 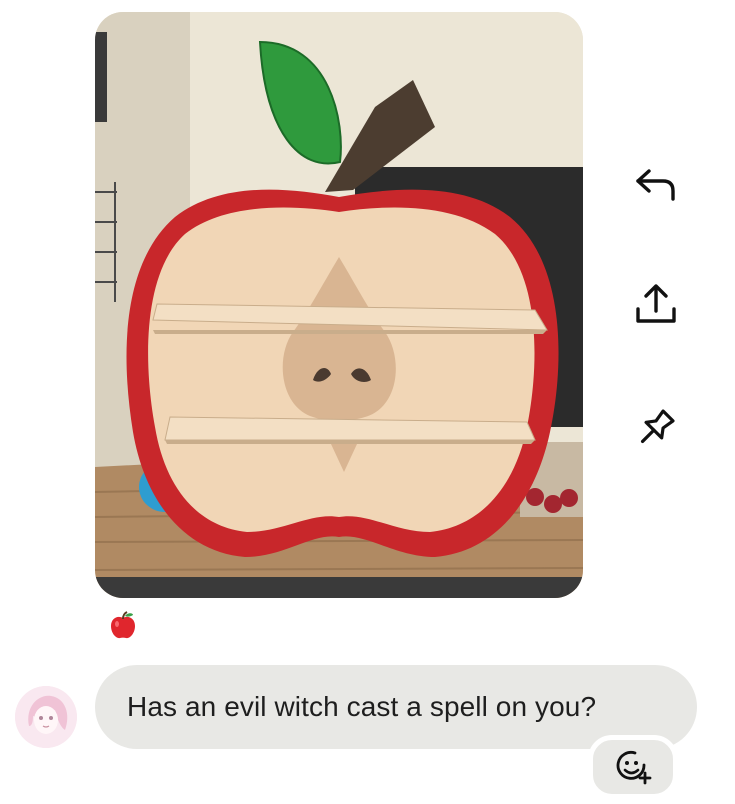 I want to click on reply-button, so click(x=656, y=184).